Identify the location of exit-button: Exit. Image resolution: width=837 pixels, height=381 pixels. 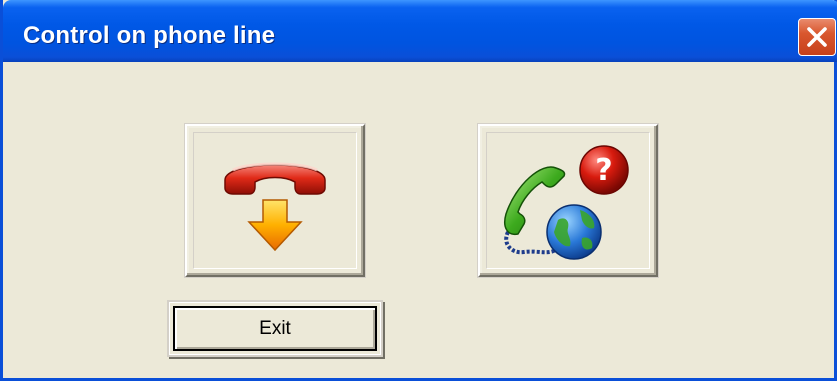
(275, 328).